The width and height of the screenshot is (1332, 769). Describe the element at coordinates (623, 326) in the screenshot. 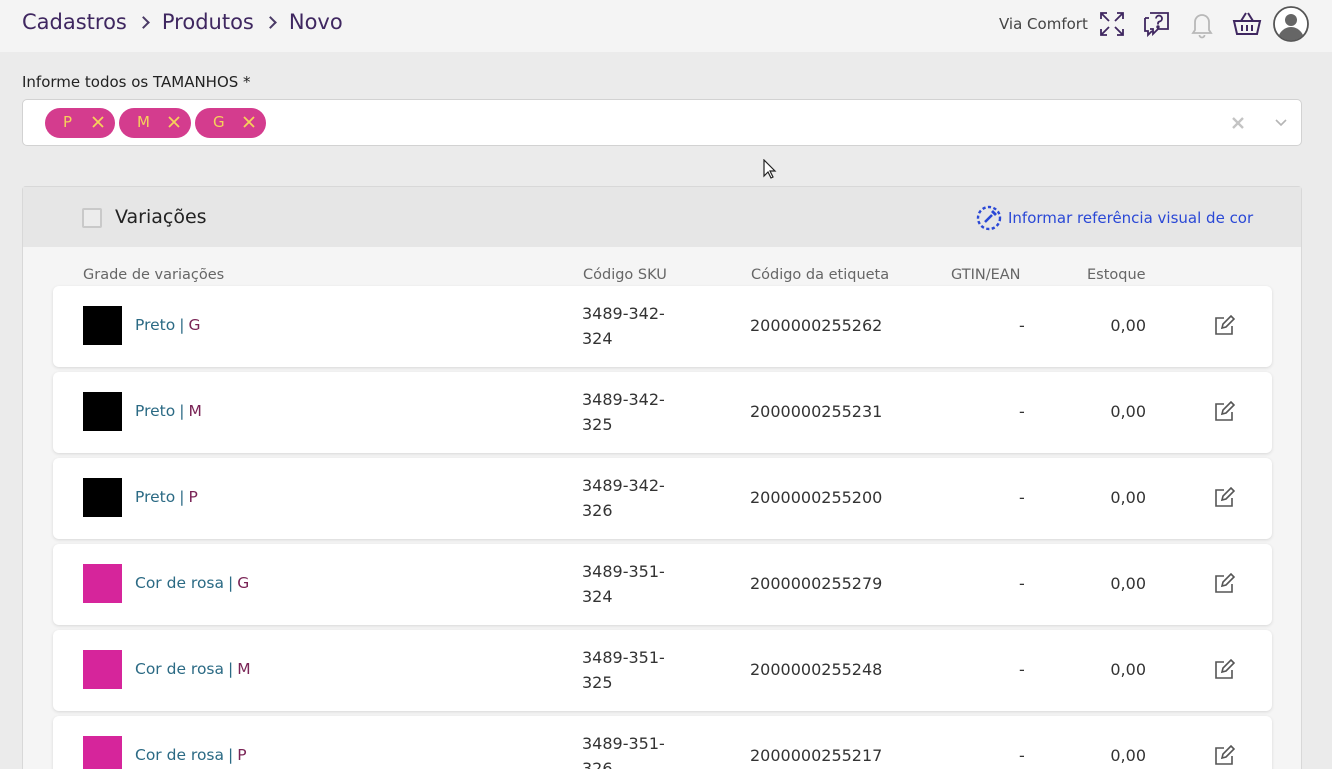

I see `sku-code: 3489-342- 324` at that location.